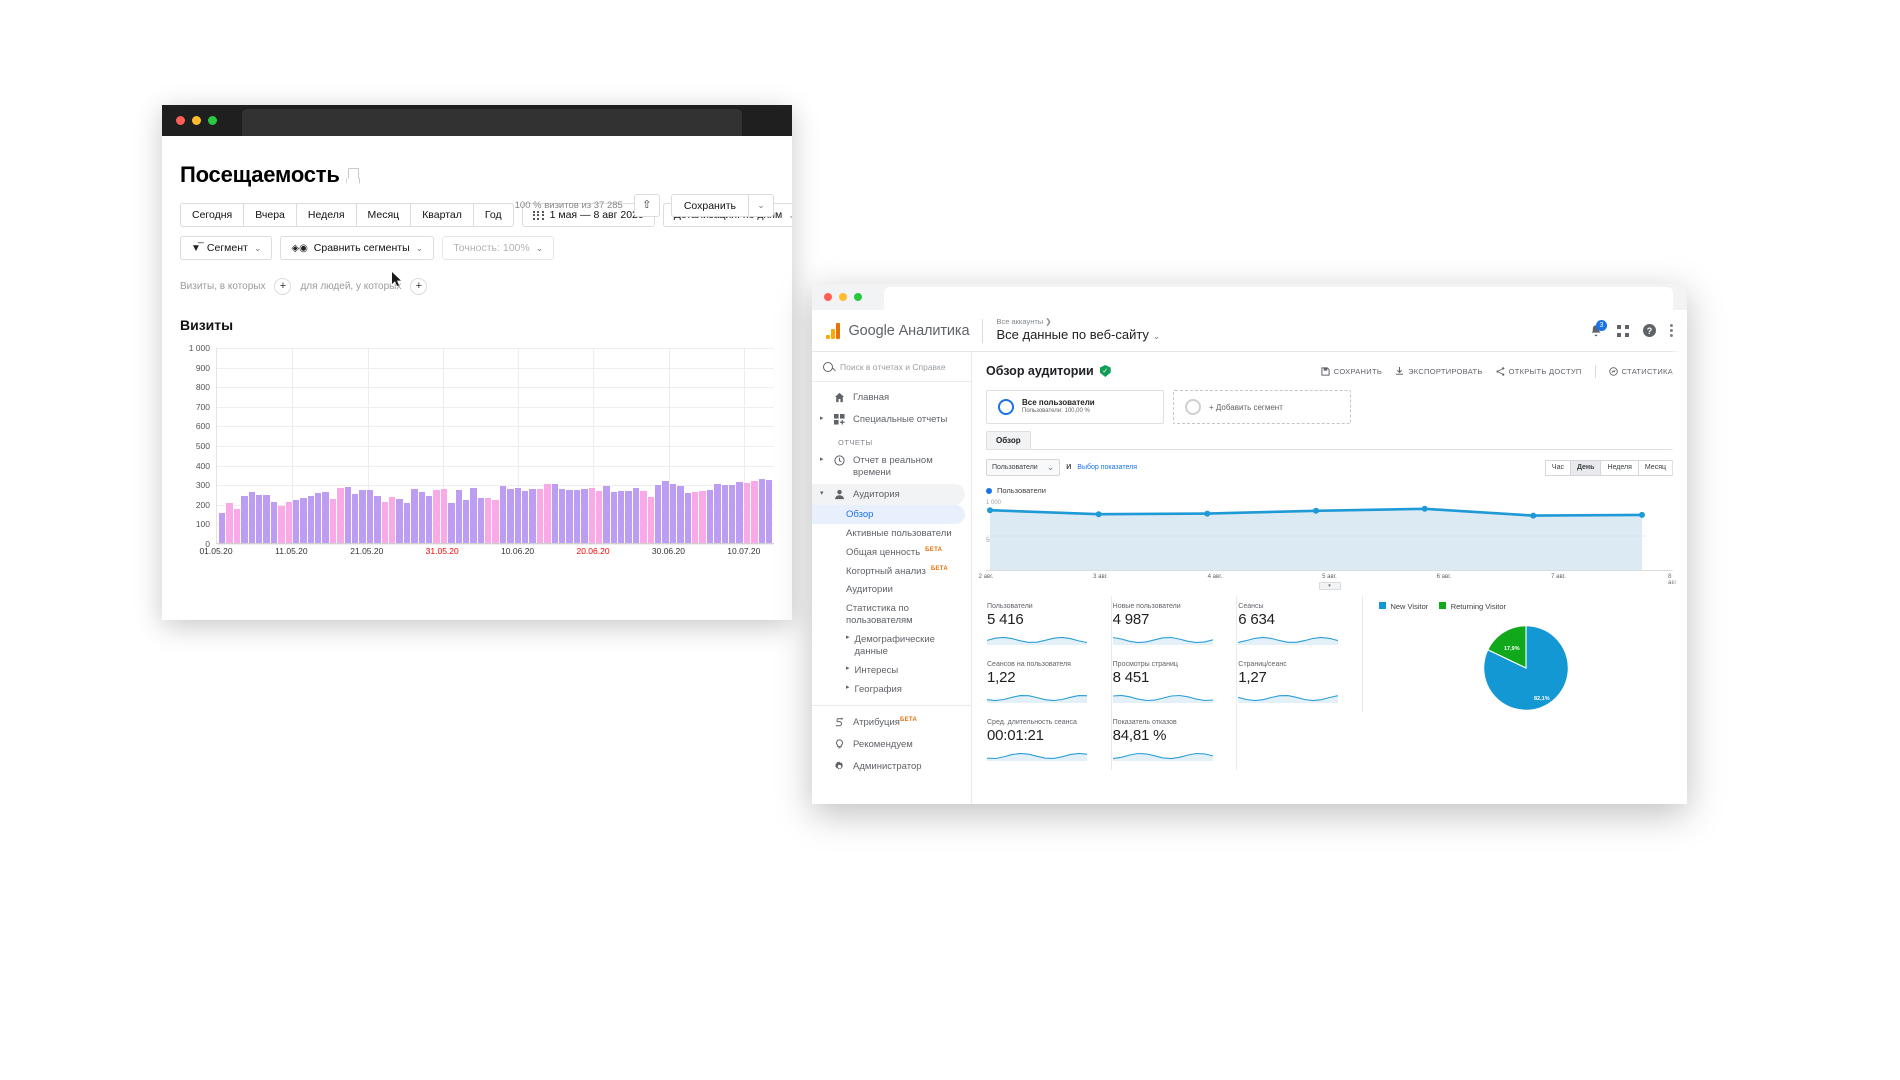 The height and width of the screenshot is (1080, 1900). What do you see at coordinates (1008, 440) in the screenshot?
I see `tab-overview: Обзор` at bounding box center [1008, 440].